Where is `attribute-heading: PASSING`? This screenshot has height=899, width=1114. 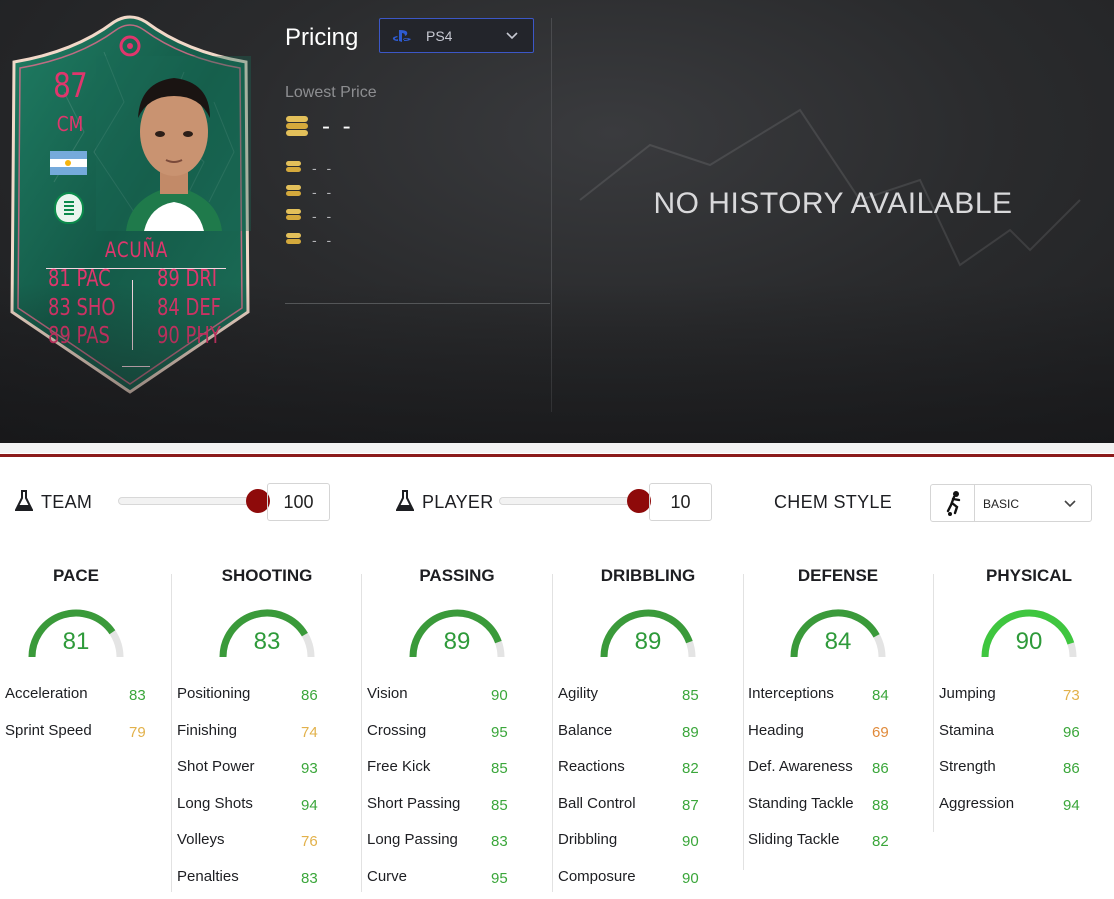 attribute-heading: PASSING is located at coordinates (457, 575).